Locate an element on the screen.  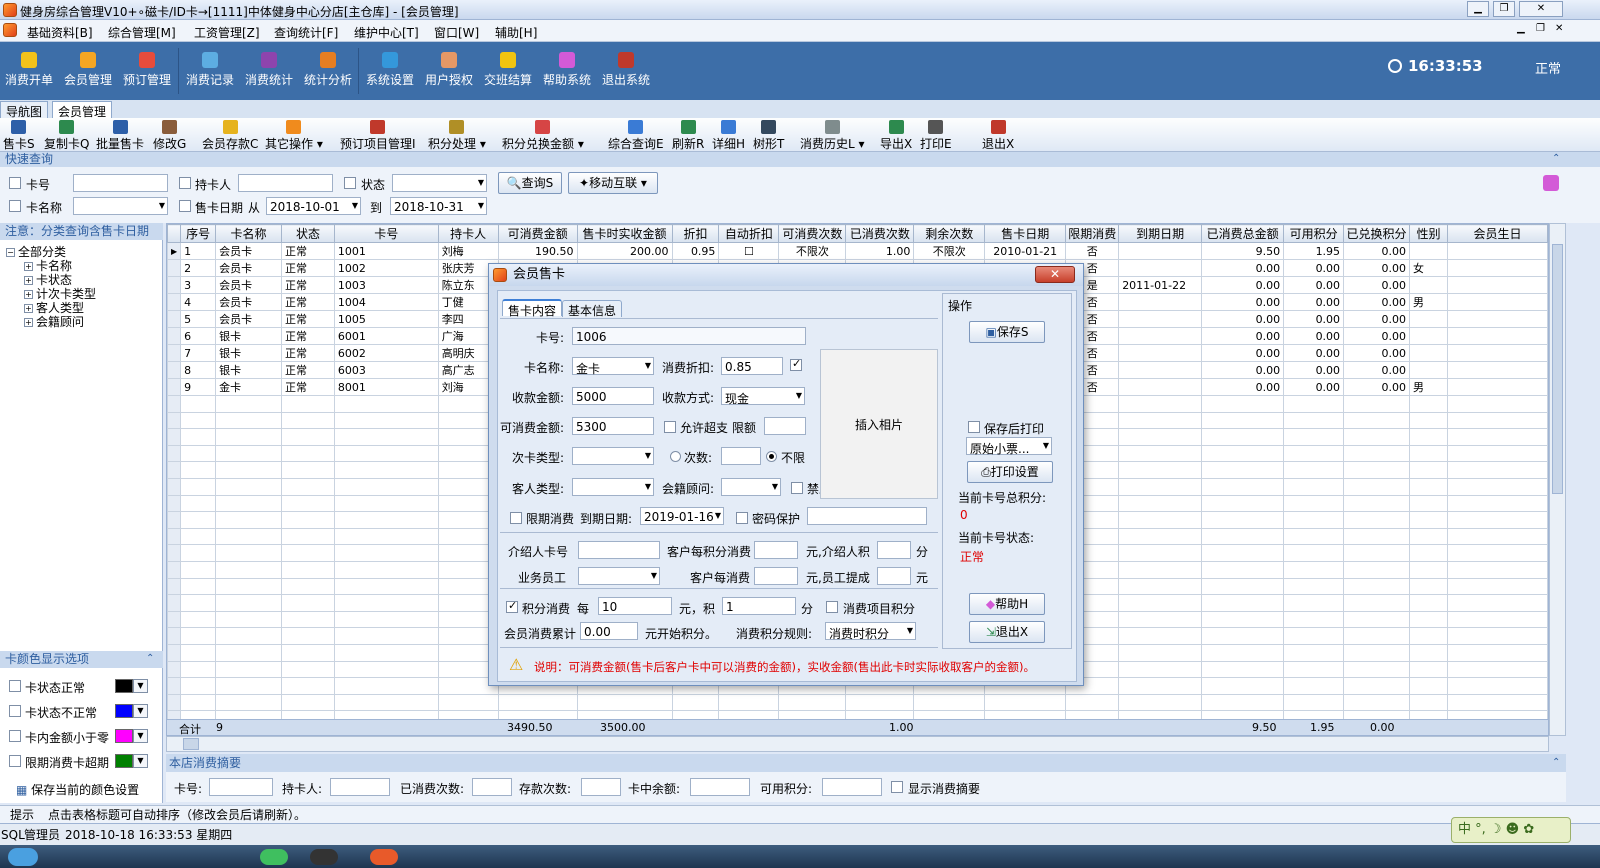
color-opt-abnormal-checkbox is located at coordinates (15, 711).